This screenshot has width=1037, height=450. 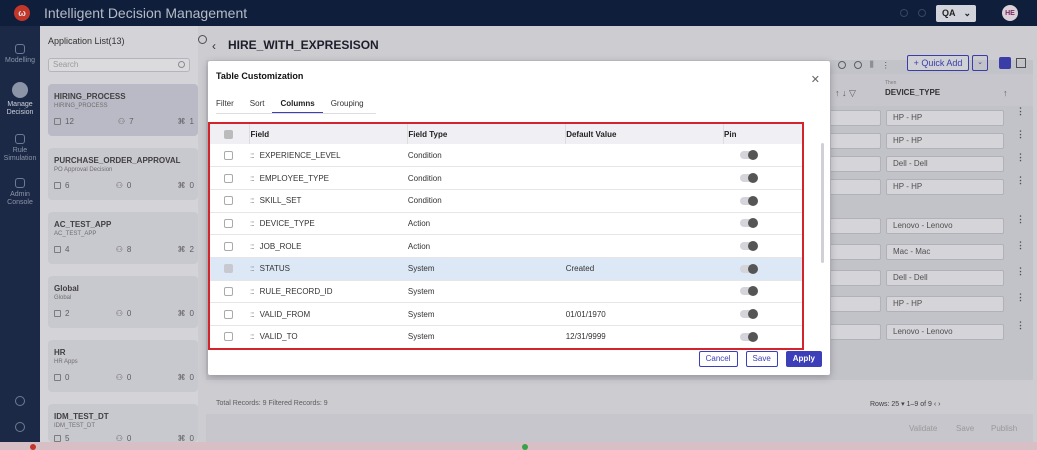 I want to click on table-row: ::: VALID_FROM System 01/01/1970, so click(x=506, y=314).